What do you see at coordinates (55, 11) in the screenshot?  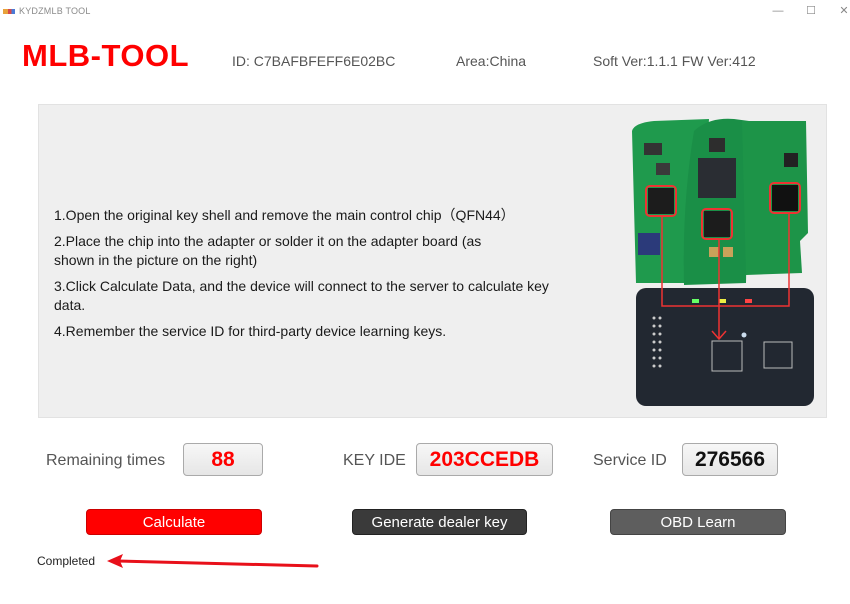 I see `window-title: KYDZMLB TOOL` at bounding box center [55, 11].